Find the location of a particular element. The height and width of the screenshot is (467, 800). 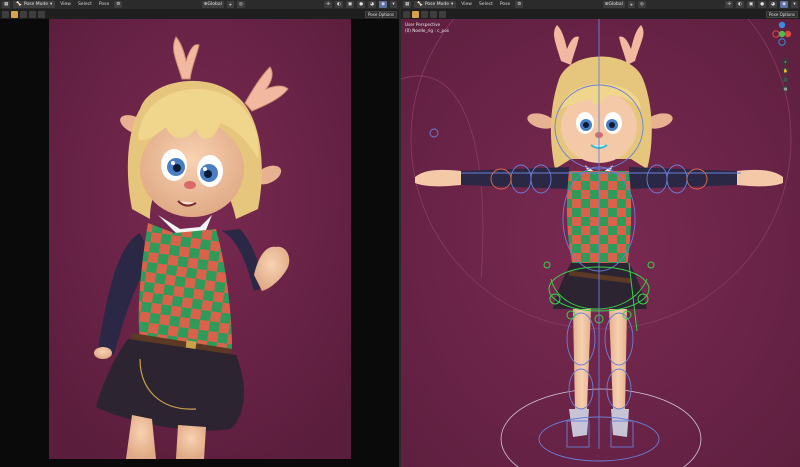

pivot-label-left: Global is located at coordinates (214, 4).